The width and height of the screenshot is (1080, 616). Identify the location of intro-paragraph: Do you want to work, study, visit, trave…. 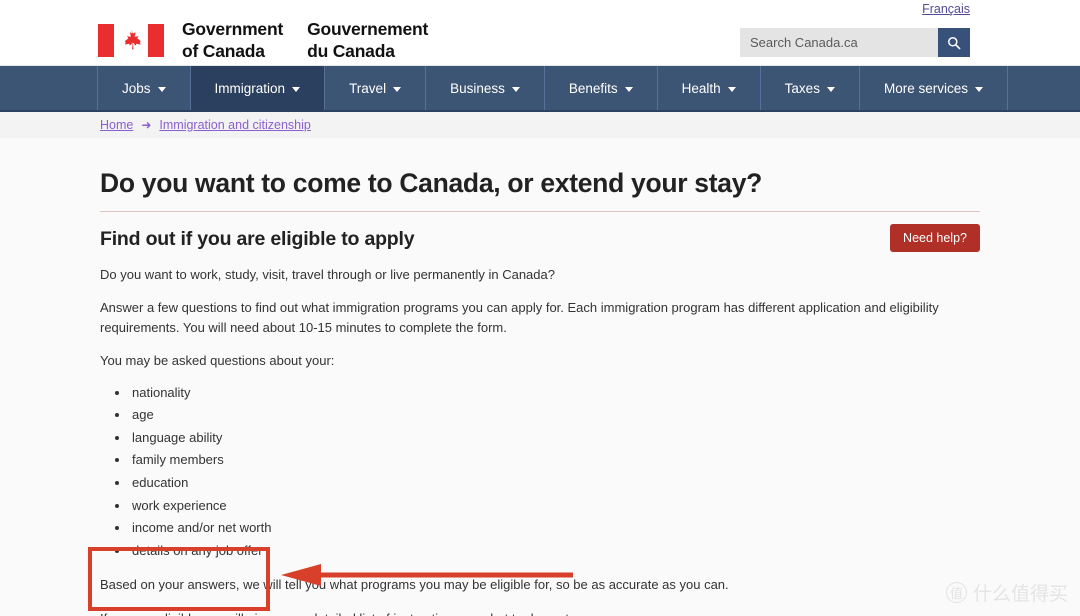
(327, 274).